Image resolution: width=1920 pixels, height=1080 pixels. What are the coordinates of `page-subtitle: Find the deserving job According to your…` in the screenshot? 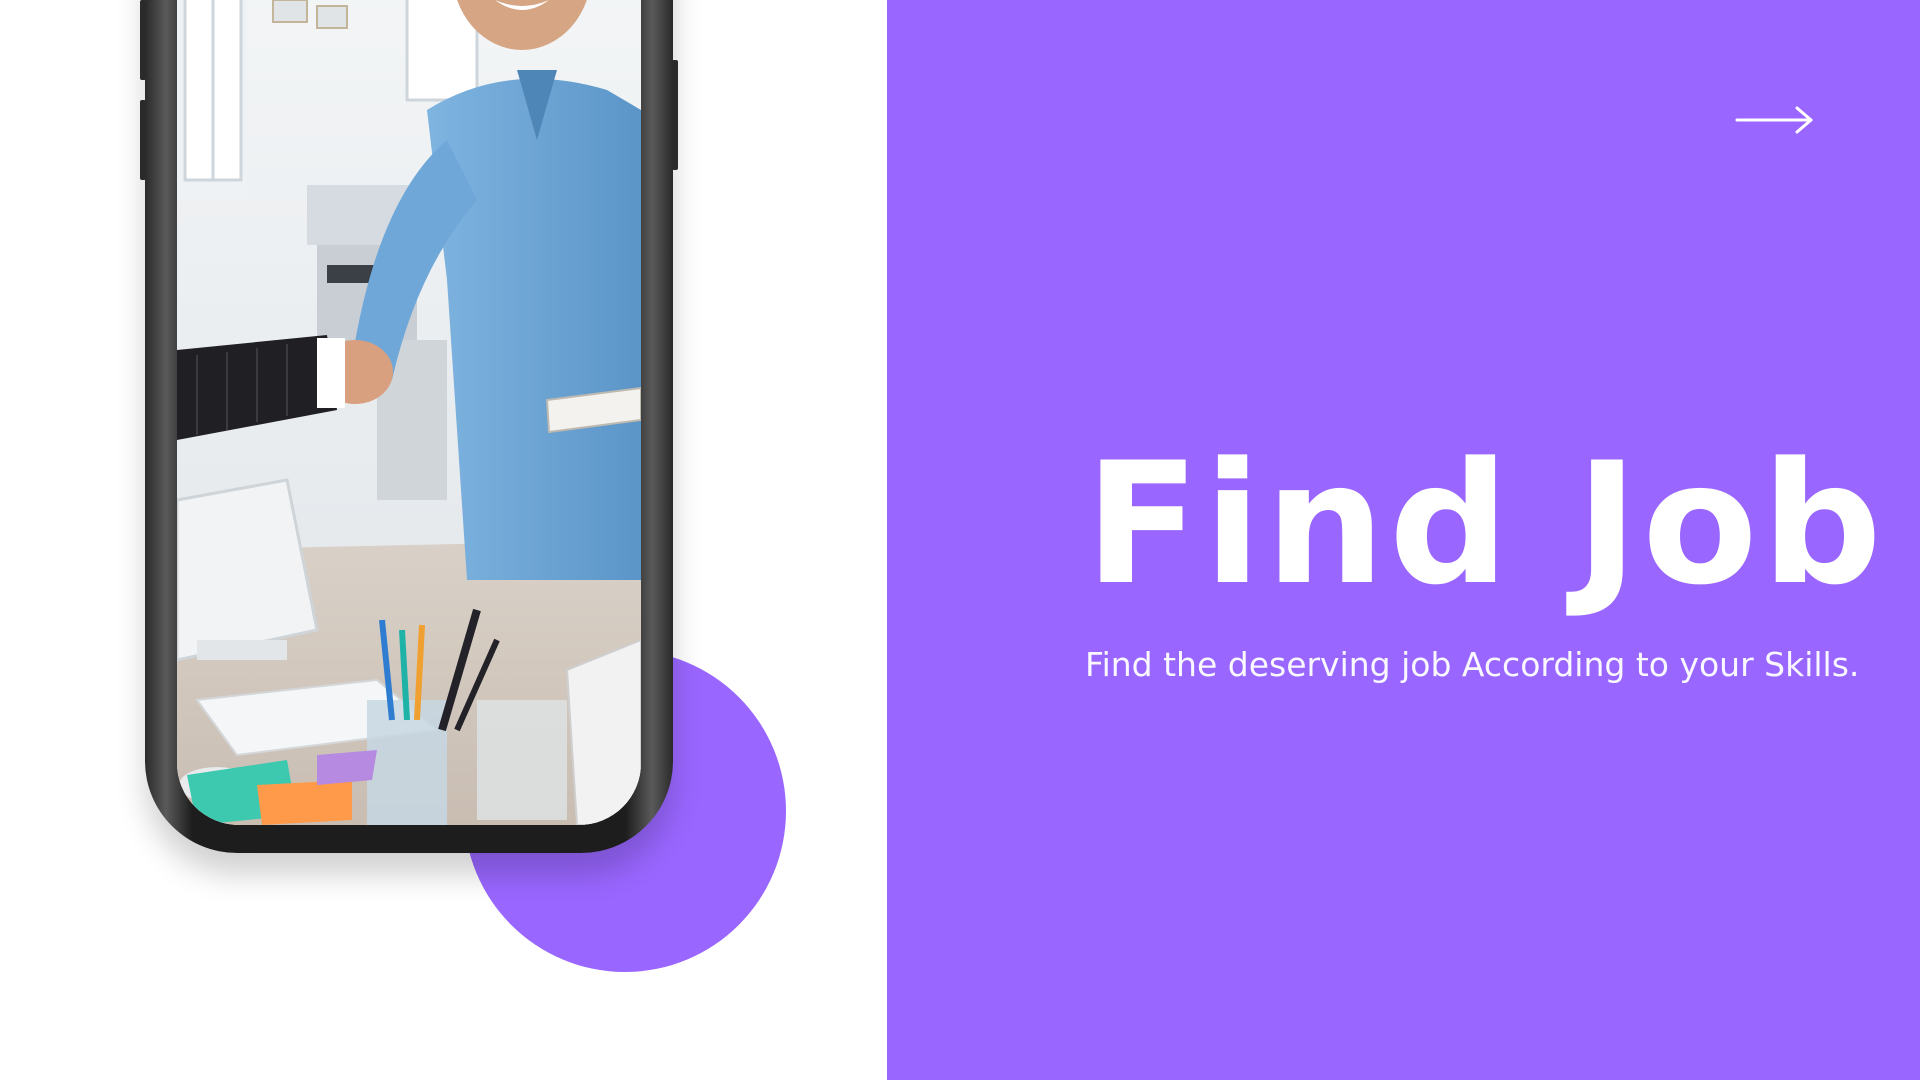 It's located at (1472, 664).